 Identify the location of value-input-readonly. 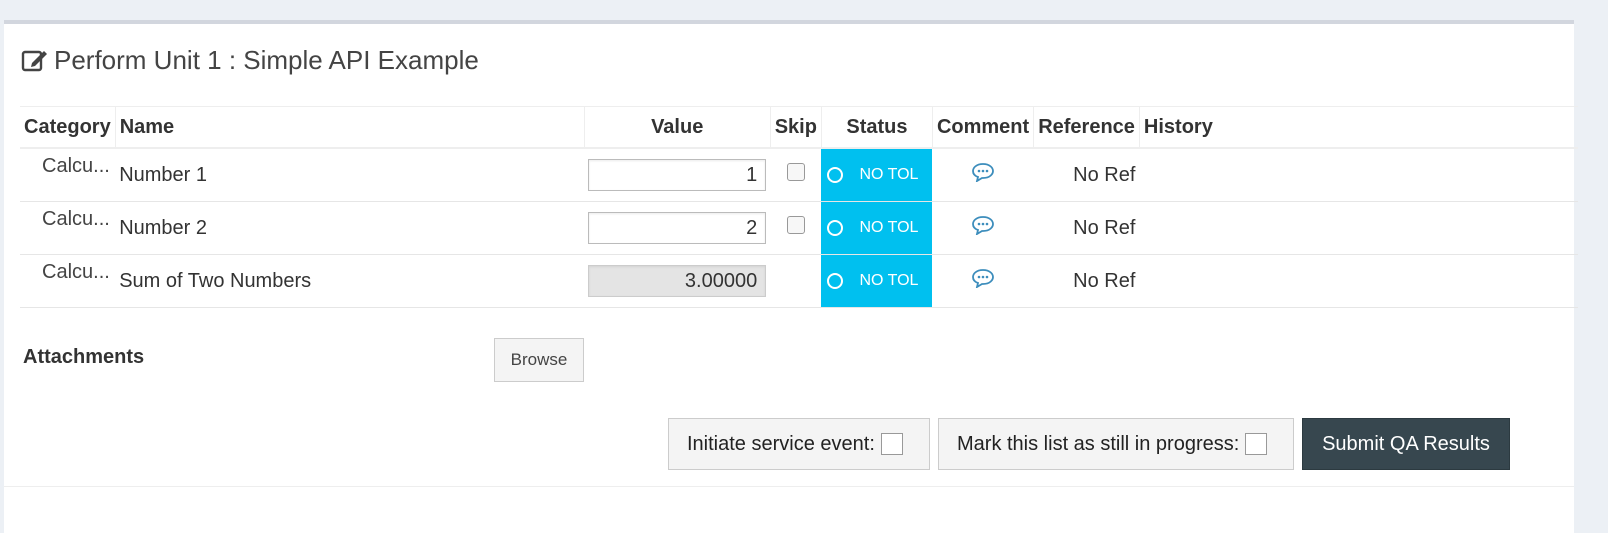
(677, 281).